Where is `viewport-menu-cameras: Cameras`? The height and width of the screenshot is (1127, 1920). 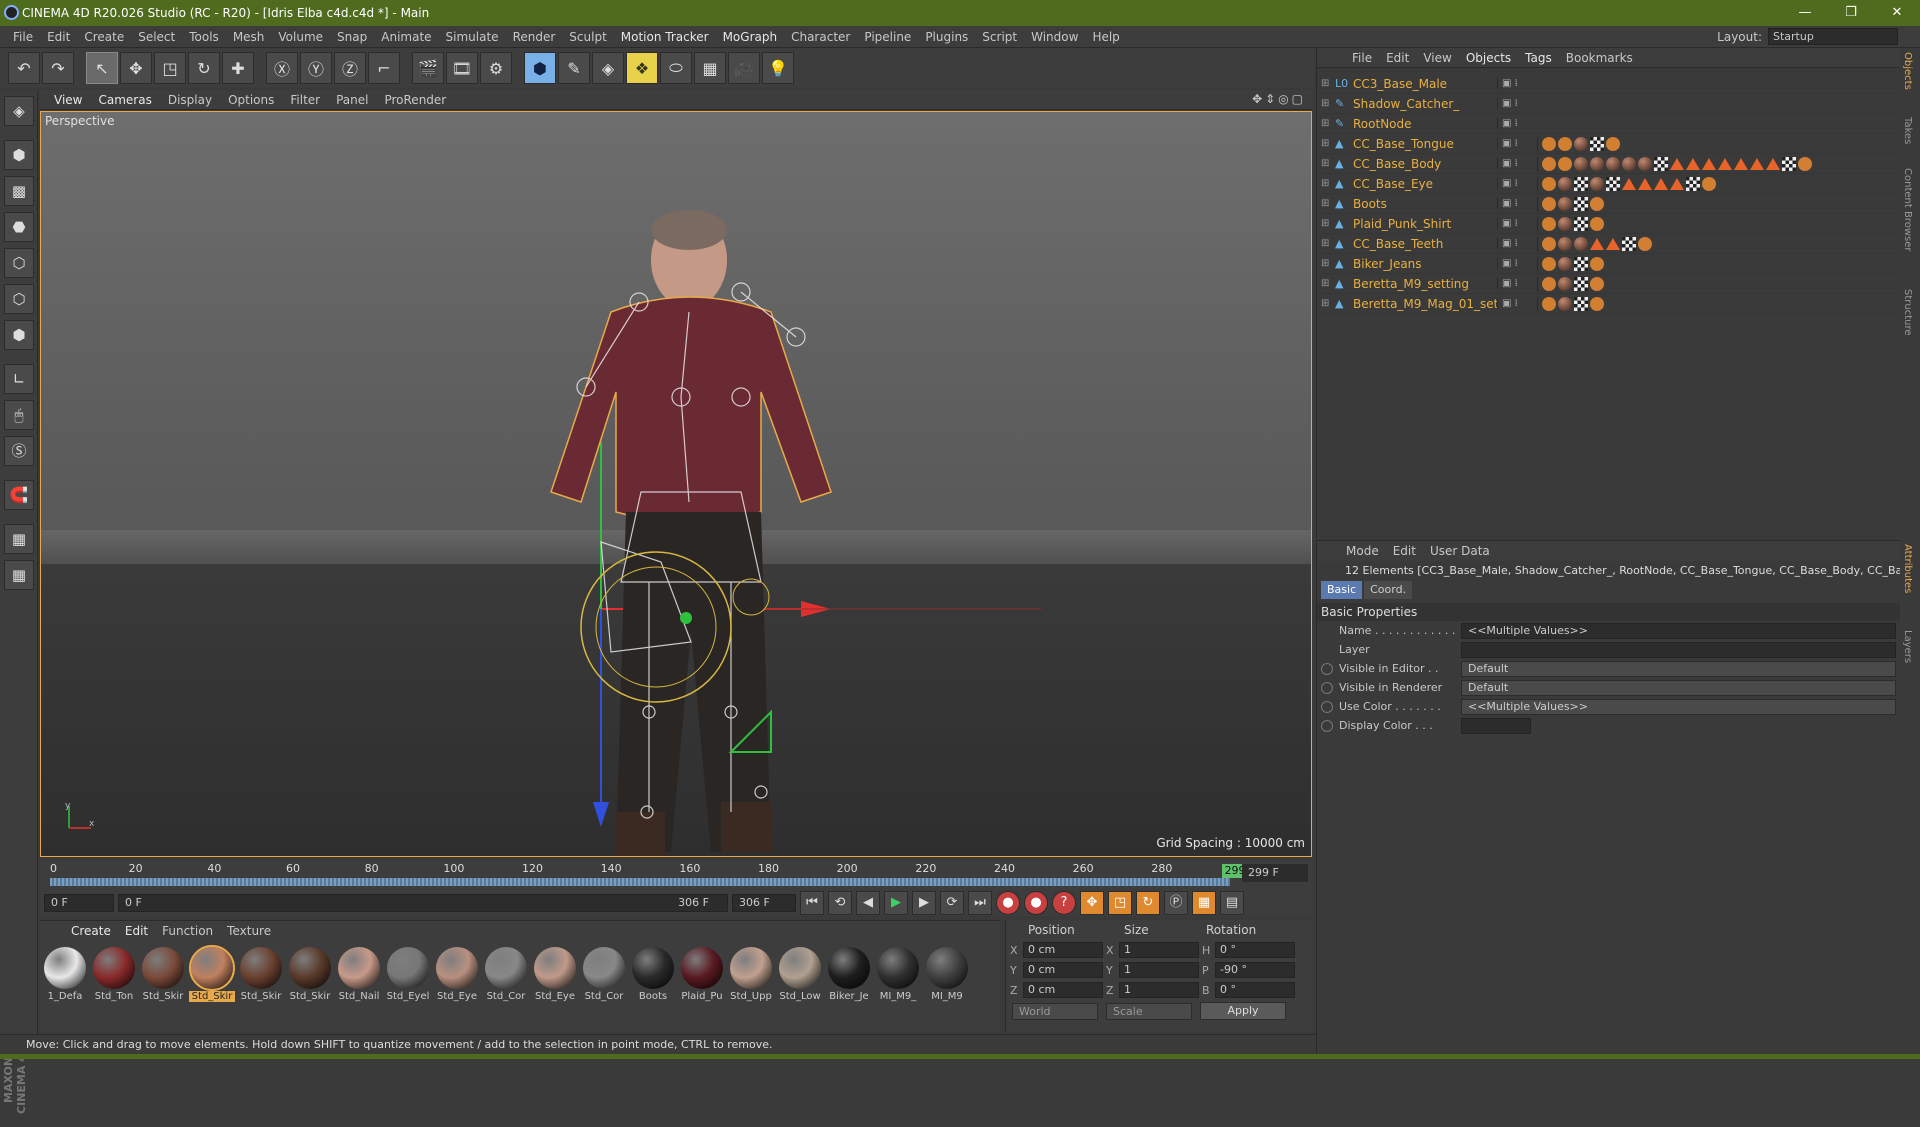 viewport-menu-cameras: Cameras is located at coordinates (124, 100).